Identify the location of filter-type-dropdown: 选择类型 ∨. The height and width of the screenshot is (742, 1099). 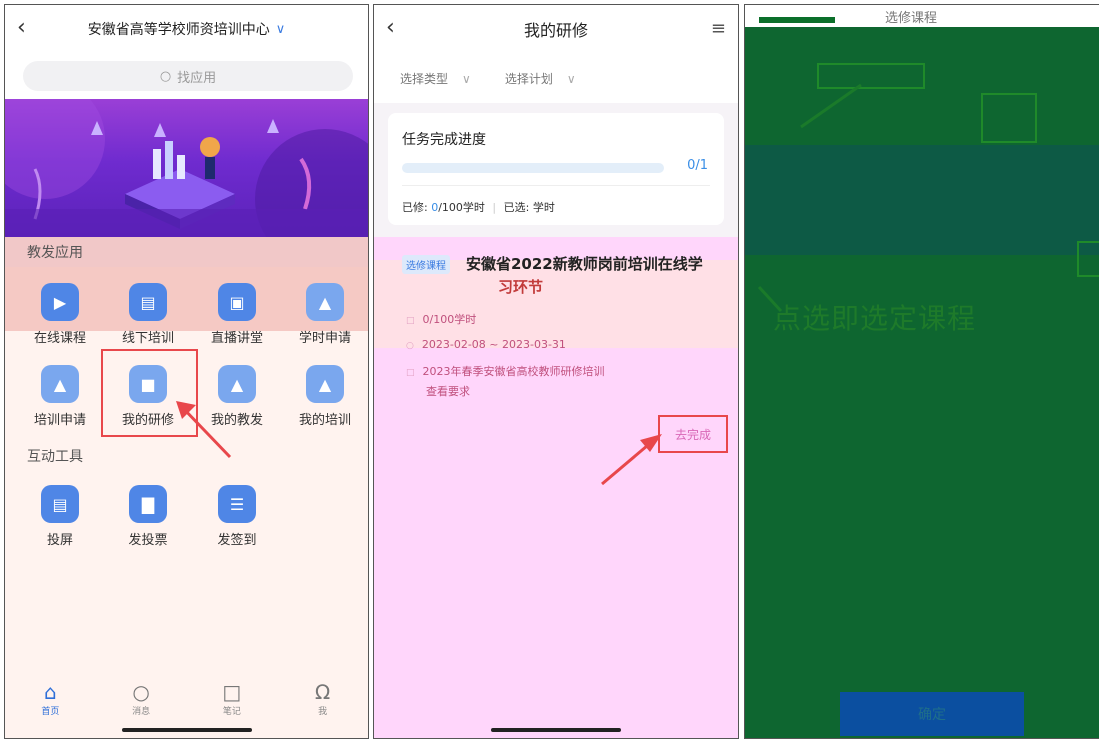
(435, 78).